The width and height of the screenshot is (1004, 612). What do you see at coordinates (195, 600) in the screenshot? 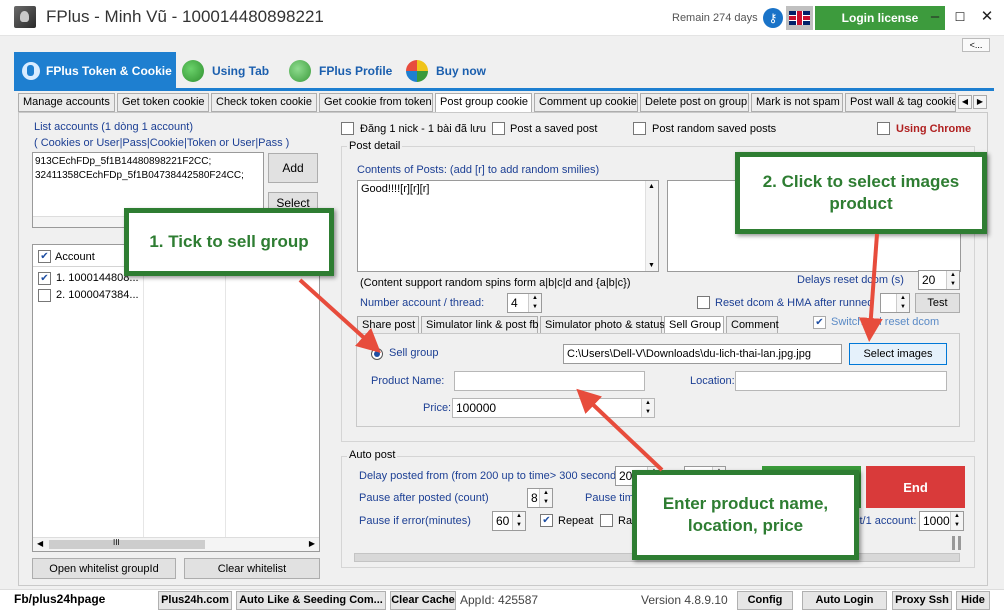
I see `plus24h-button: Plus24h.com` at bounding box center [195, 600].